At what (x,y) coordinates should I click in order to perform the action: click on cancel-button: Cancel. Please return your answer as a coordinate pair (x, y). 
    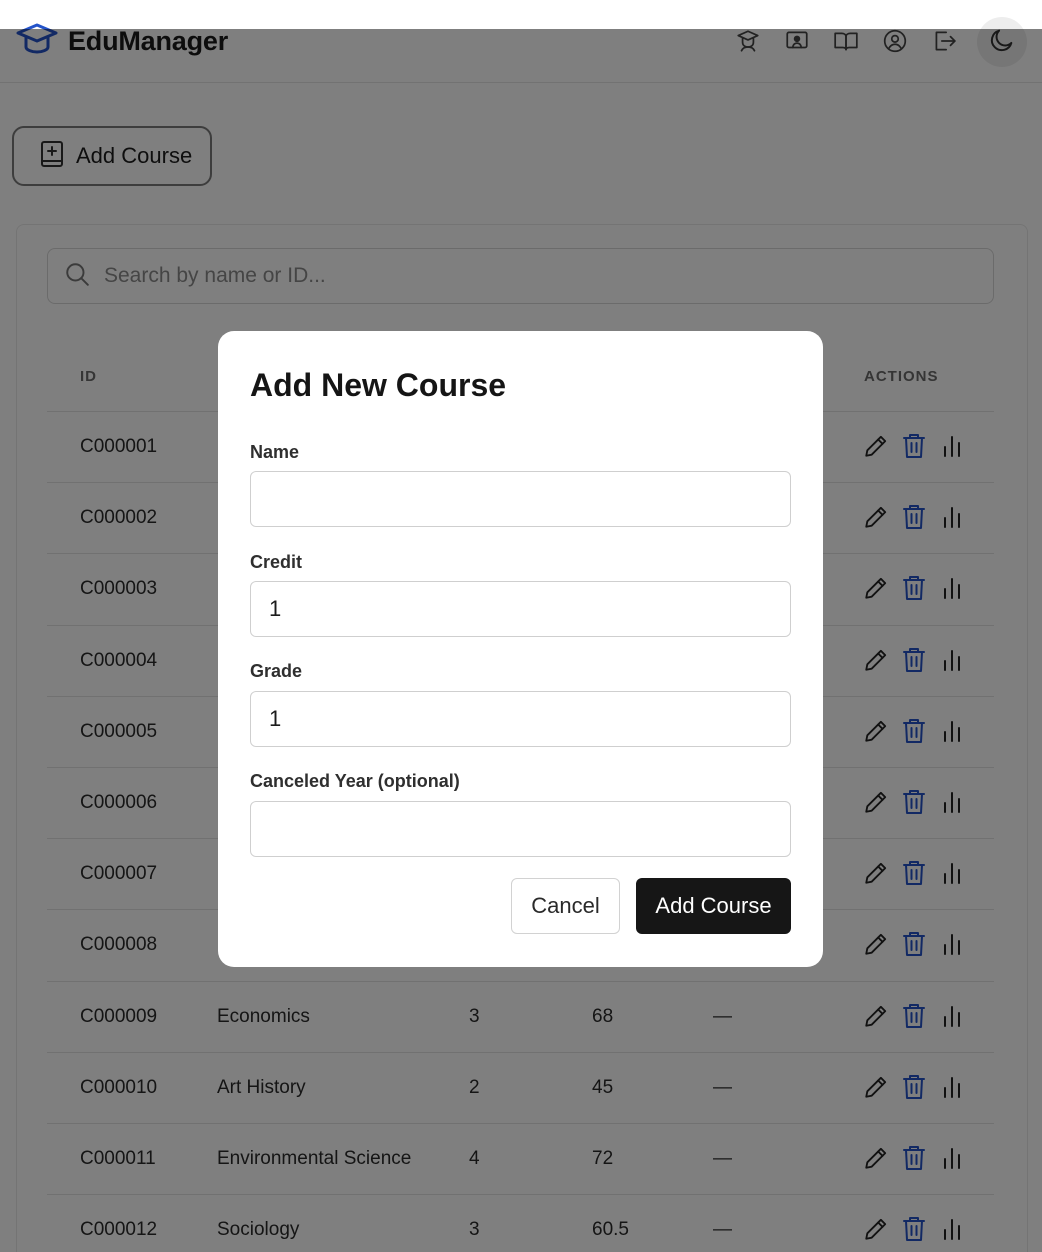
    Looking at the image, I should click on (565, 906).